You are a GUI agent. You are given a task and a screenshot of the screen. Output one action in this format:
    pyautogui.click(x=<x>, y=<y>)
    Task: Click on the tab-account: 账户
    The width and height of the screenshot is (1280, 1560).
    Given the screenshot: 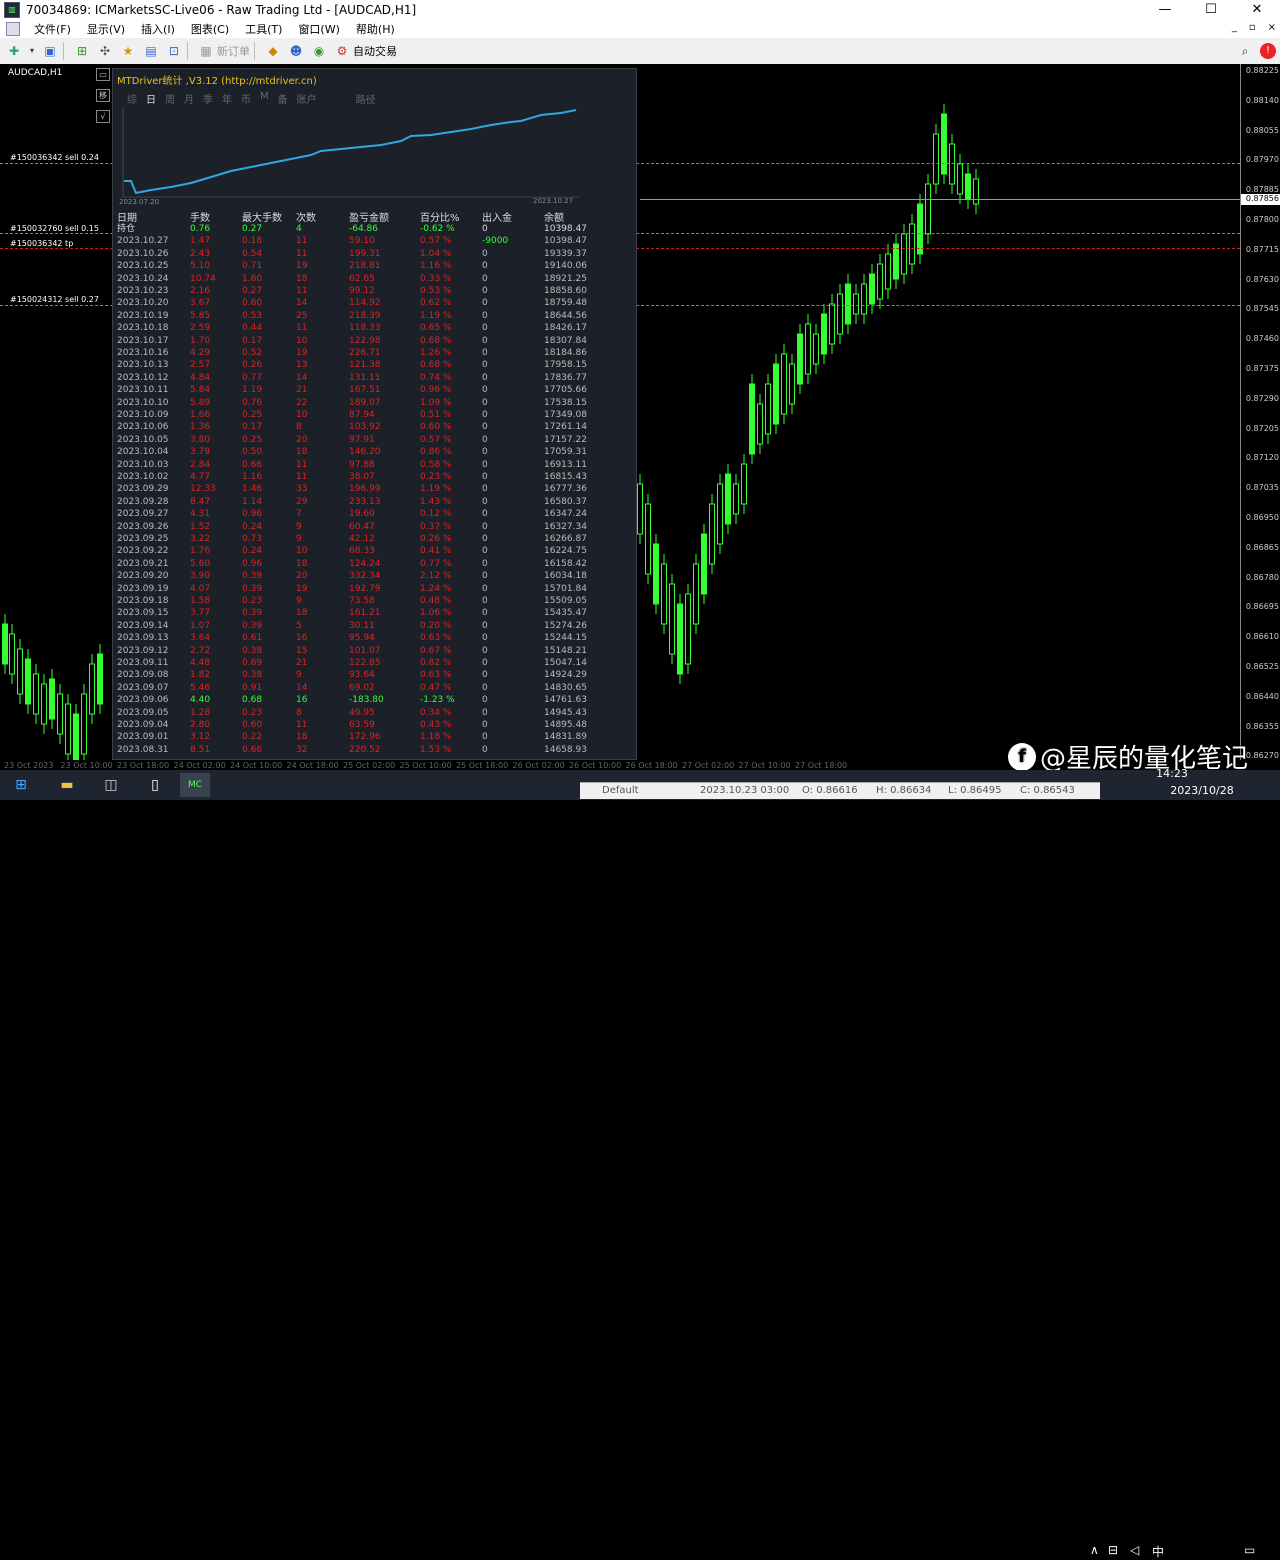 What is the action you would take?
    pyautogui.click(x=307, y=98)
    